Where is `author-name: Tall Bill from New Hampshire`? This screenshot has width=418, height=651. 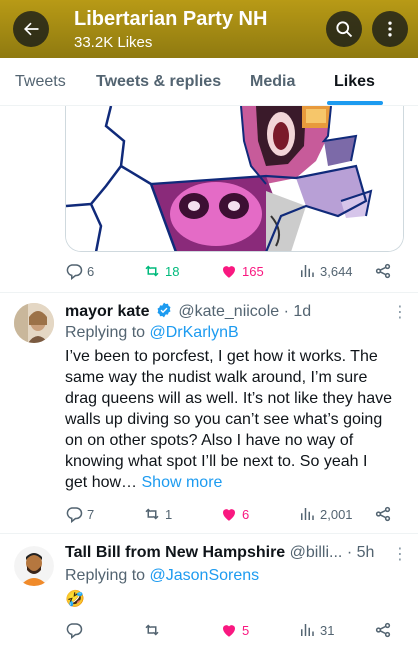 author-name: Tall Bill from New Hampshire is located at coordinates (175, 552).